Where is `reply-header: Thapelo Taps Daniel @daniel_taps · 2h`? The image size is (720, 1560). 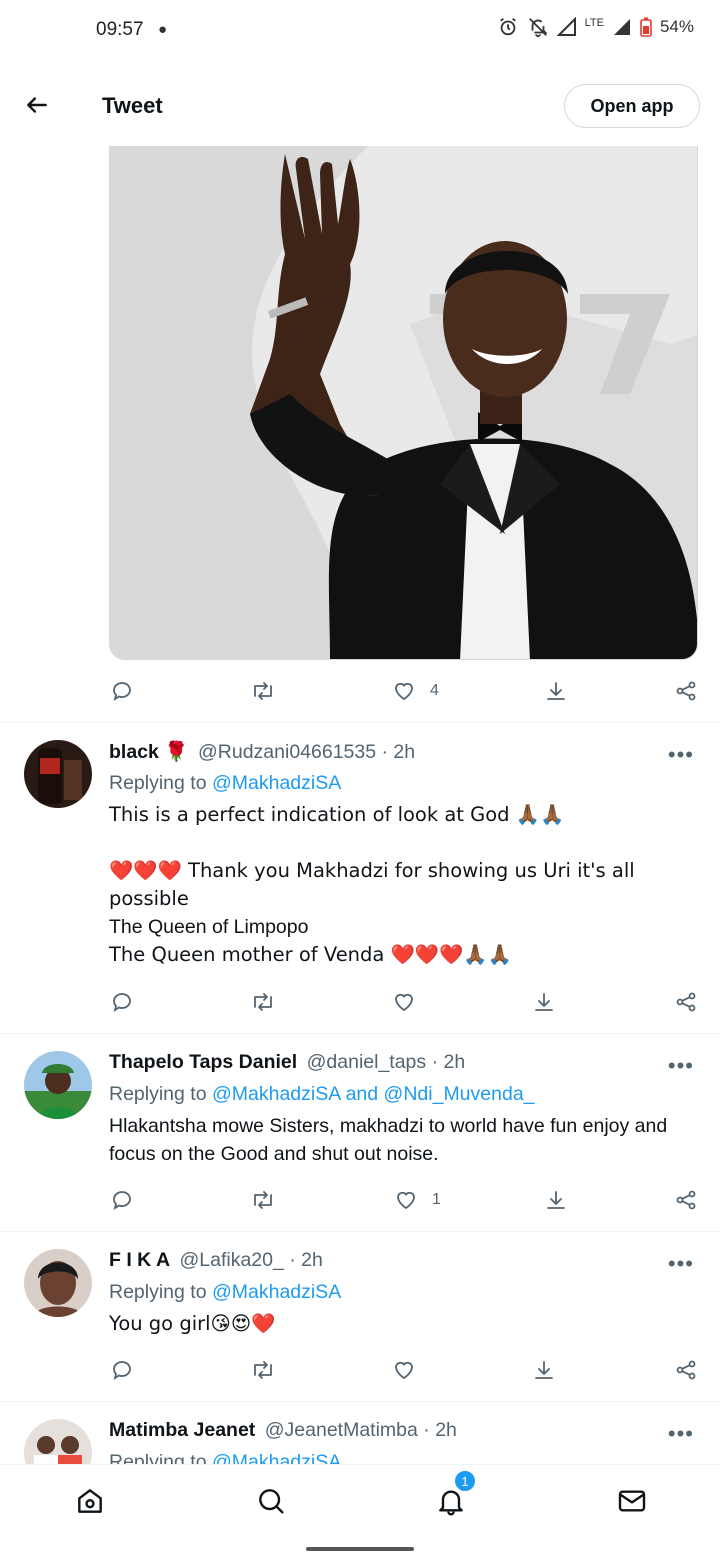 reply-header: Thapelo Taps Daniel @daniel_taps · 2h is located at coordinates (287, 1062).